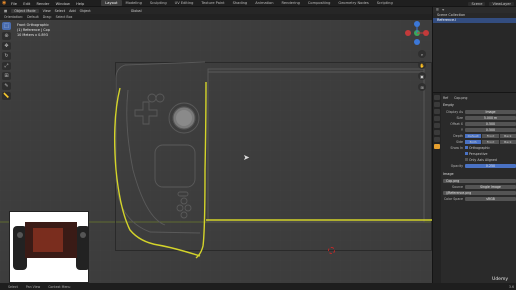 Image resolution: width=516 pixels, height=290 pixels. I want to click on axis-gizmo-icon, so click(417, 33).